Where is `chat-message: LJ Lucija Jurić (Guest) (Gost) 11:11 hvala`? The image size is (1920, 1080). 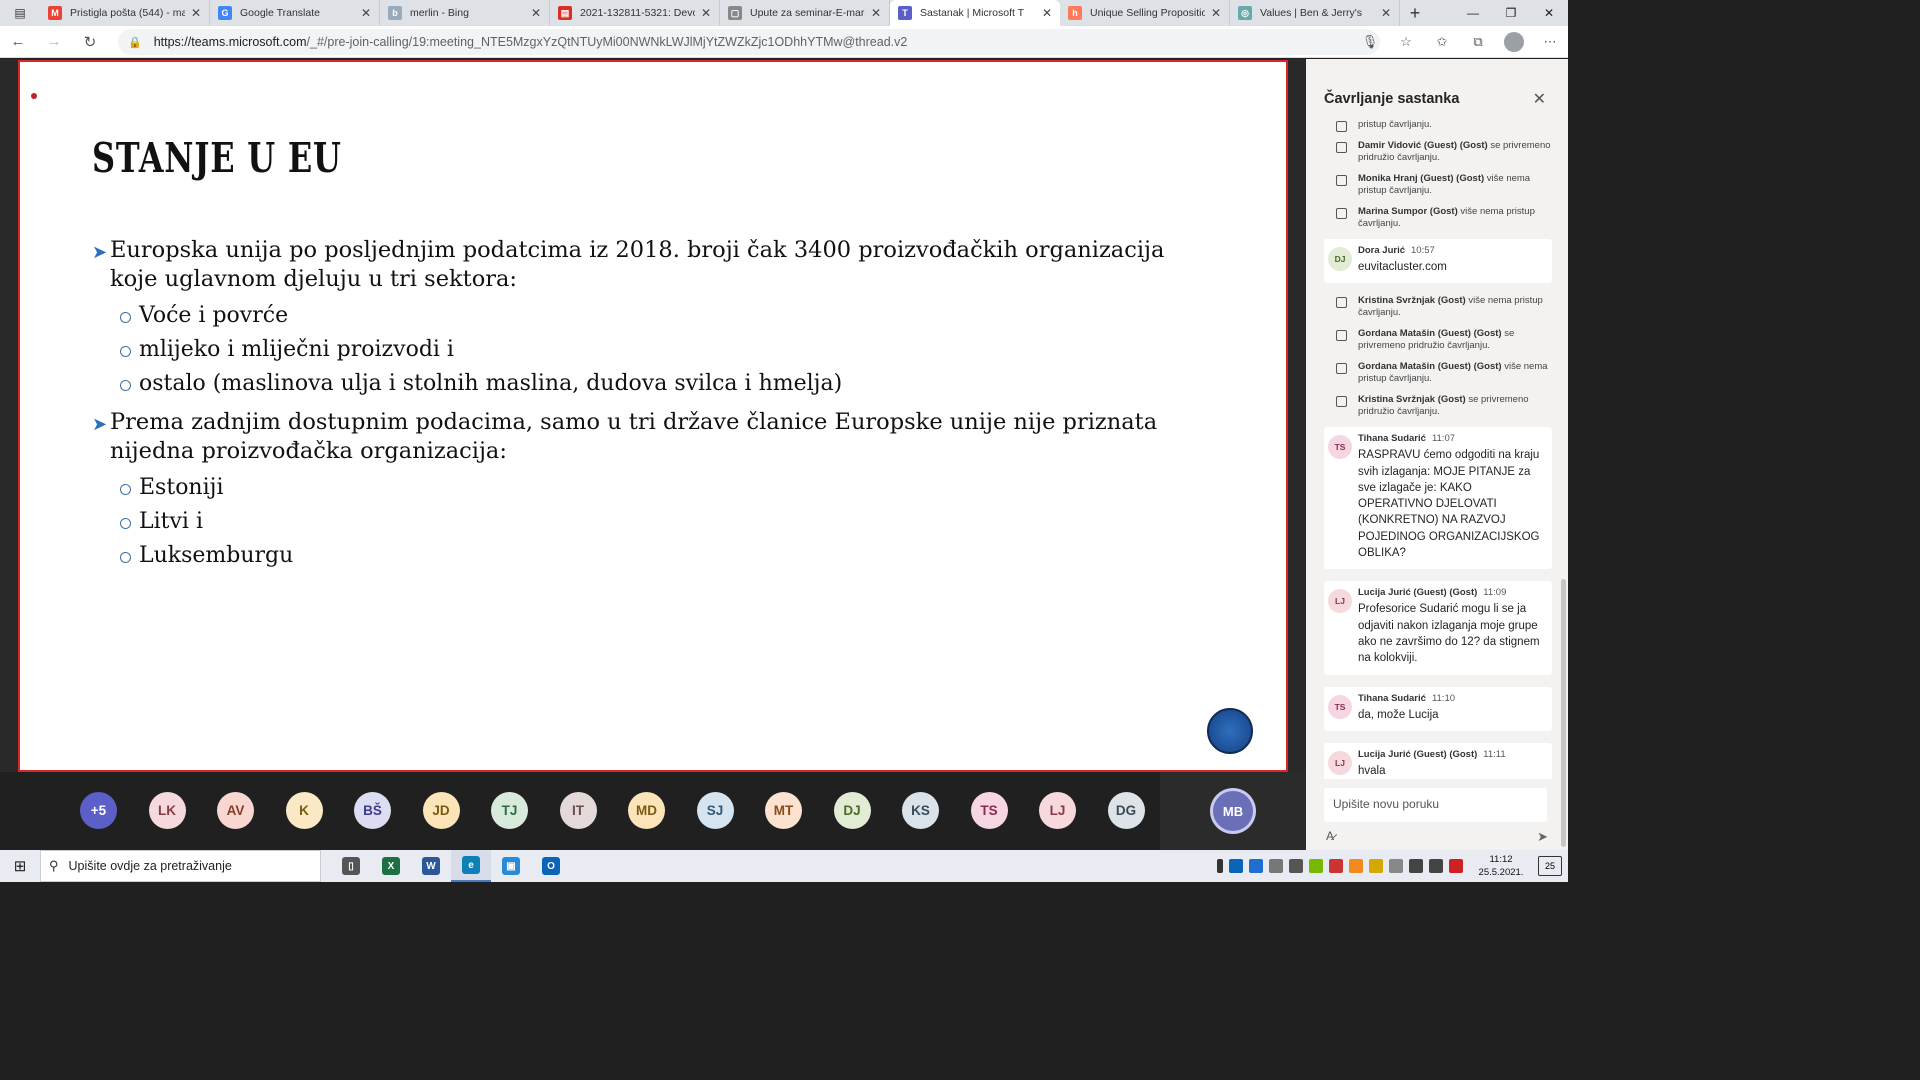 chat-message: LJ Lucija Jurić (Guest) (Gost) 11:11 hvala is located at coordinates (1438, 760).